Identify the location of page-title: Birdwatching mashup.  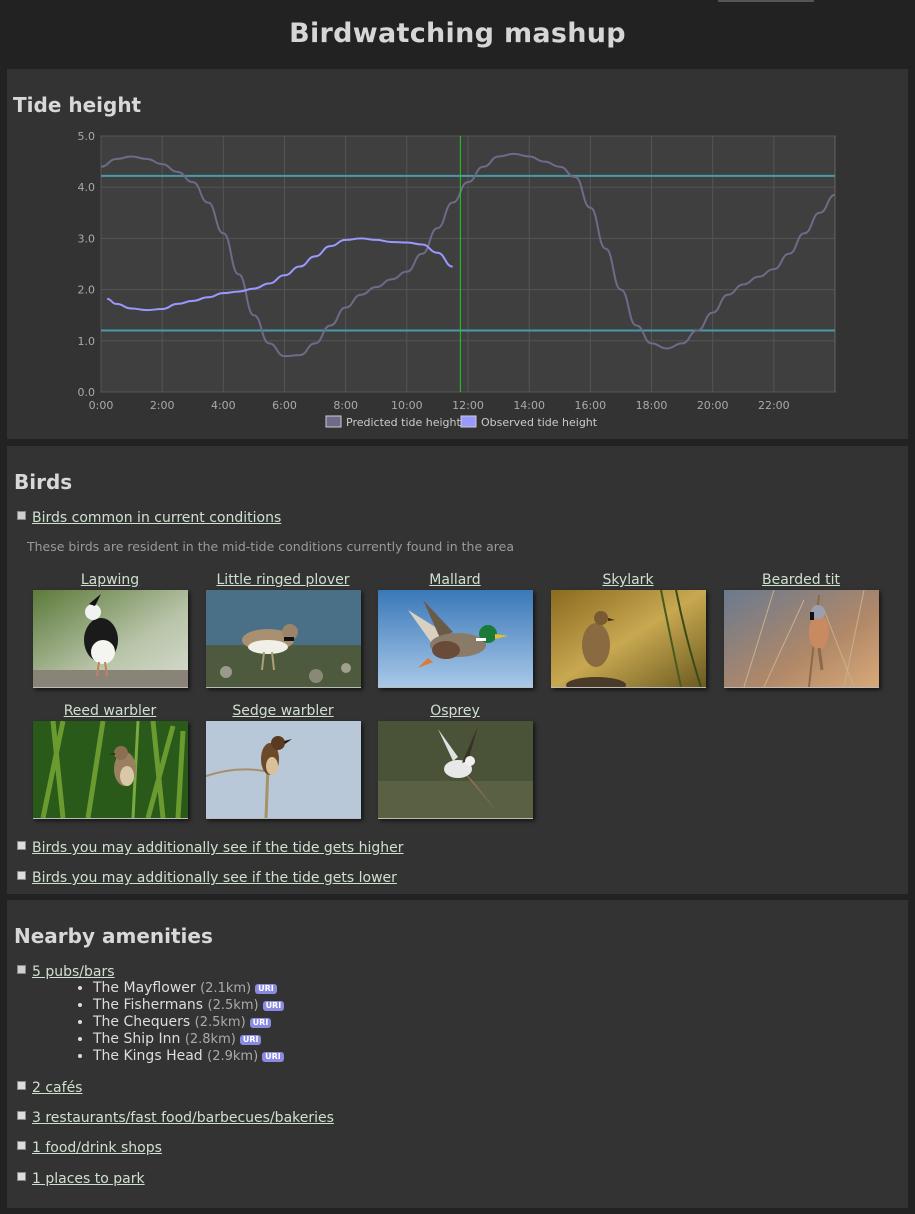
(457, 33).